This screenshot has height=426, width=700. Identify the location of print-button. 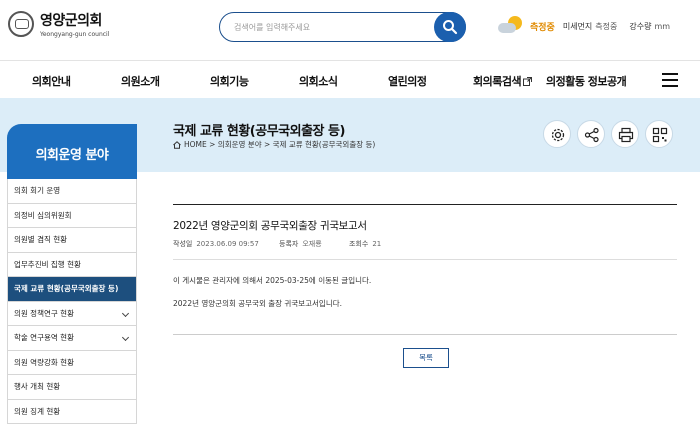
(625, 134).